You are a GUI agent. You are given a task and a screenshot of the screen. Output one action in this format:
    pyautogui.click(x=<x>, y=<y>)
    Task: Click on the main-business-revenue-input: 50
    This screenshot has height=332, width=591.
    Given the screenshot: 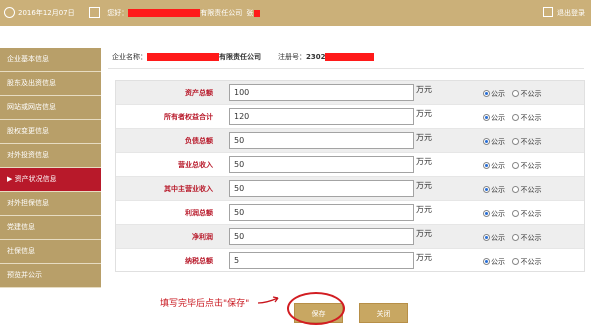 What is the action you would take?
    pyautogui.click(x=321, y=188)
    